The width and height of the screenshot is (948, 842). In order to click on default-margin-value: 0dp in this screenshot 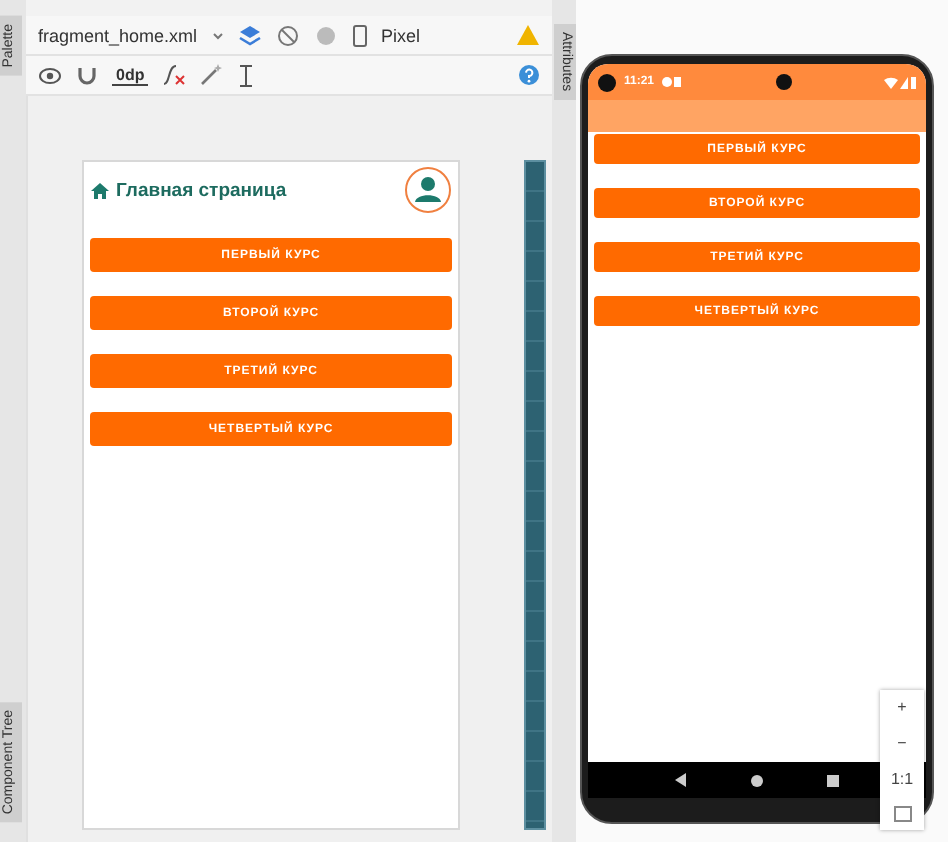, I will do `click(130, 75)`.